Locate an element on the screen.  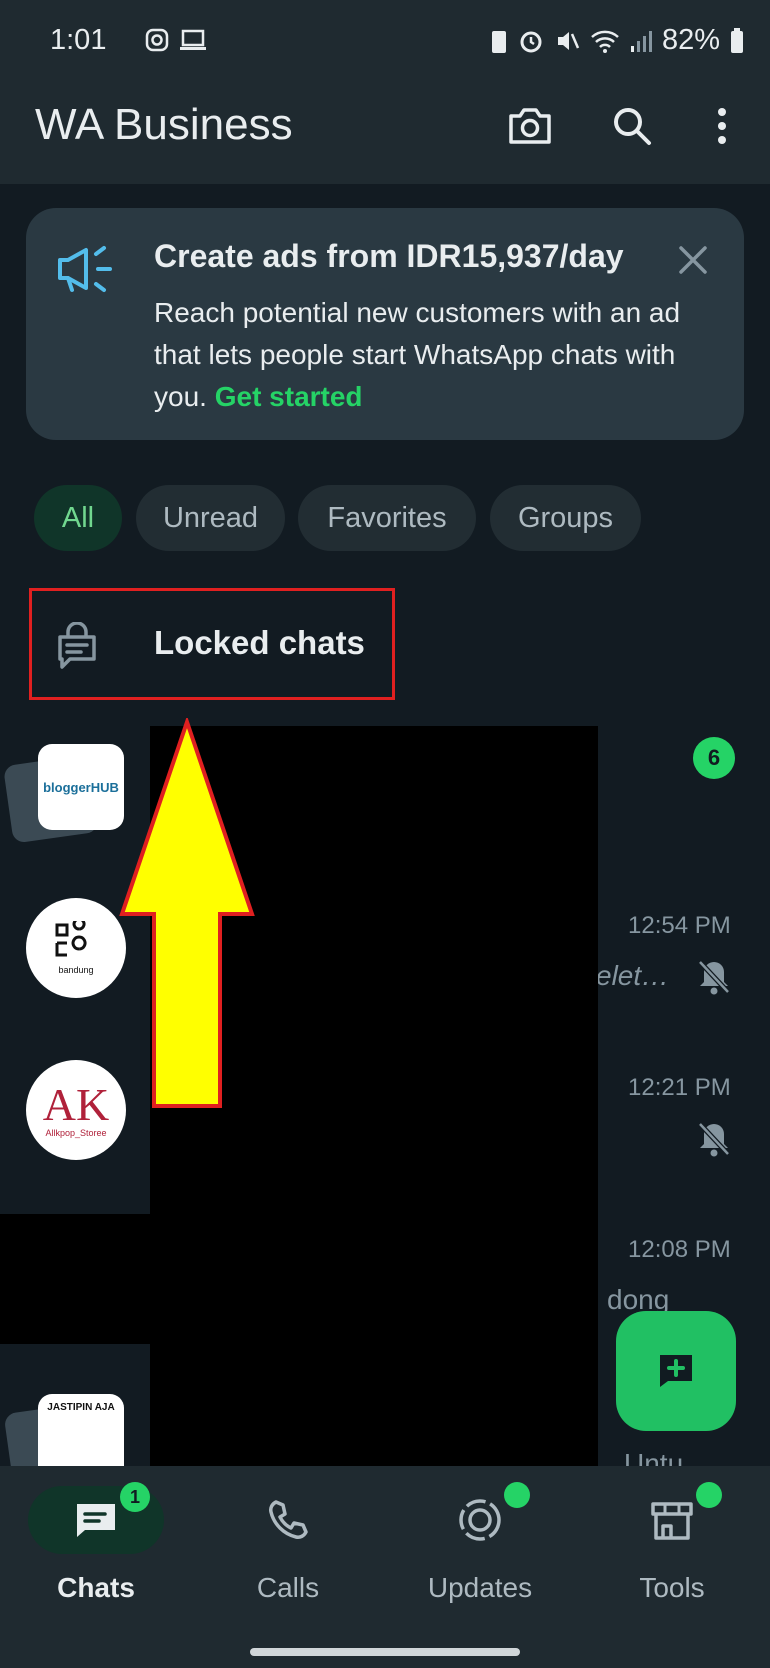
battery-saver-icon is located at coordinates (498, 41).